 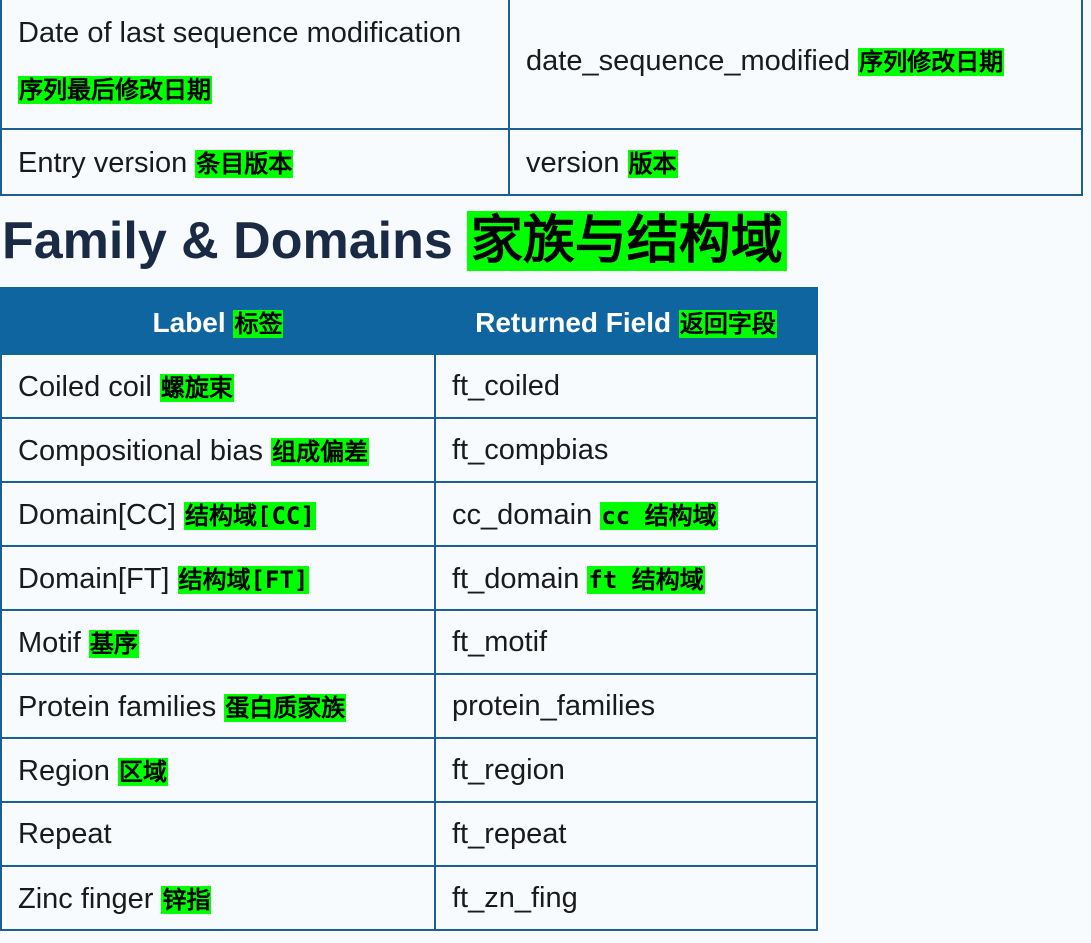 I want to click on header-label: Label 标签, so click(x=218, y=321).